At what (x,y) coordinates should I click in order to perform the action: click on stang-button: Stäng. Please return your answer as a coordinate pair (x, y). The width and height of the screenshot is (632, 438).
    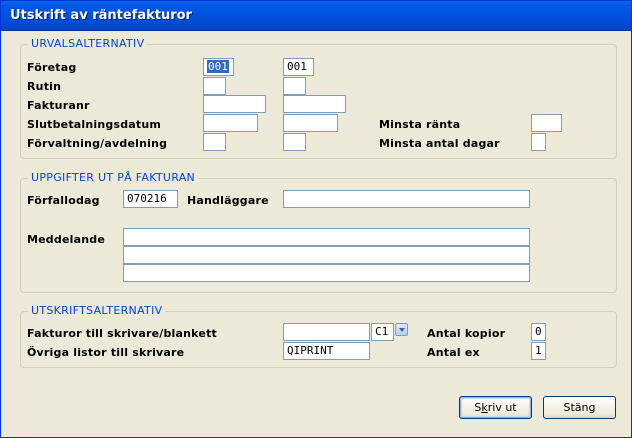
    Looking at the image, I should click on (579, 407).